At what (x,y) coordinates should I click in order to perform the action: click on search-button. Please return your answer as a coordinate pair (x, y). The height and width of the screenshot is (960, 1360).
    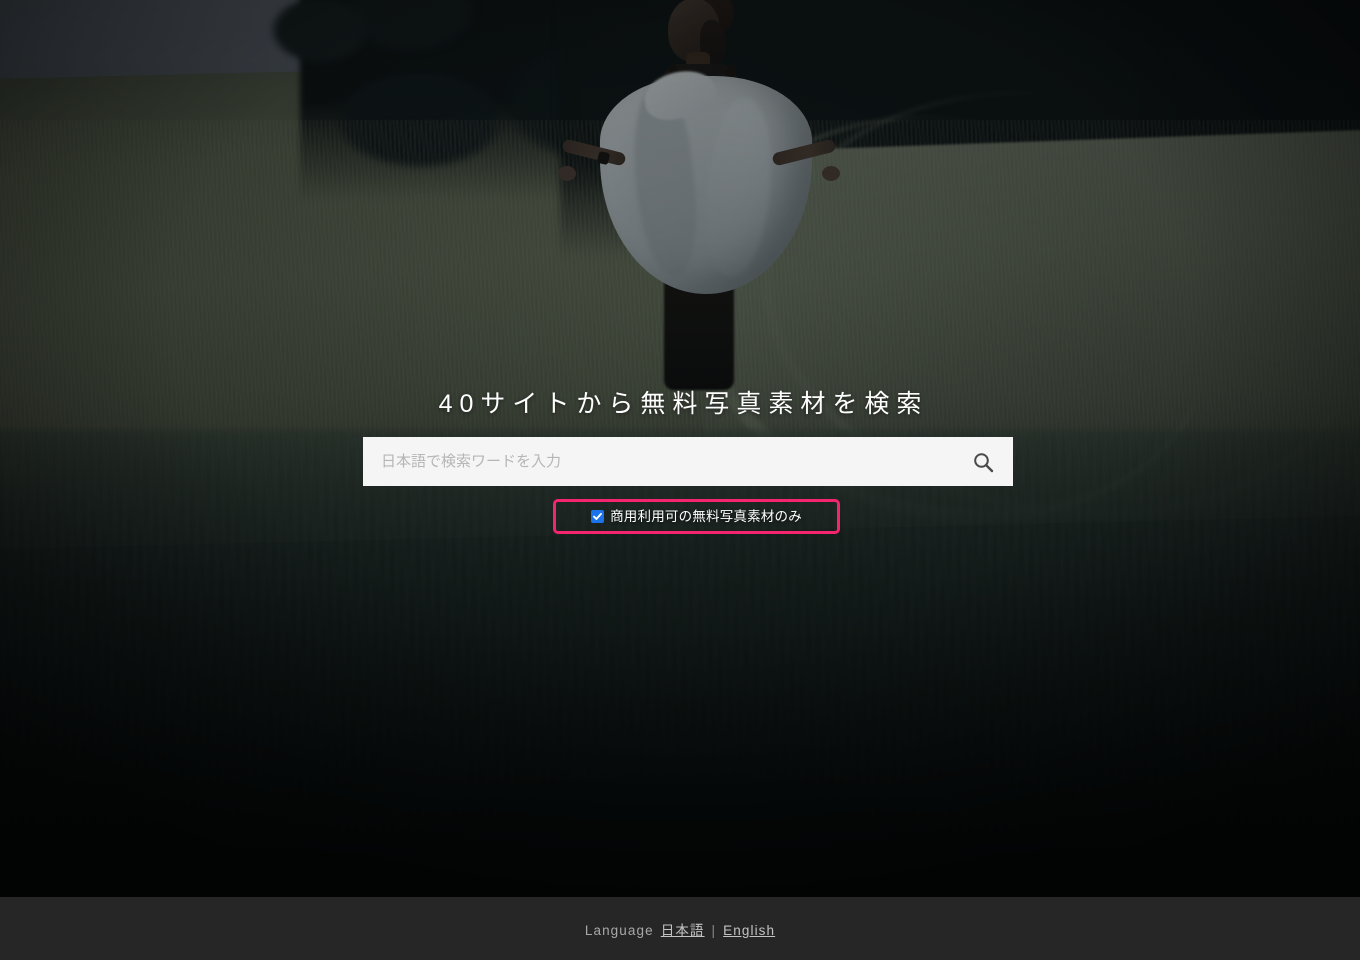
    Looking at the image, I should click on (983, 461).